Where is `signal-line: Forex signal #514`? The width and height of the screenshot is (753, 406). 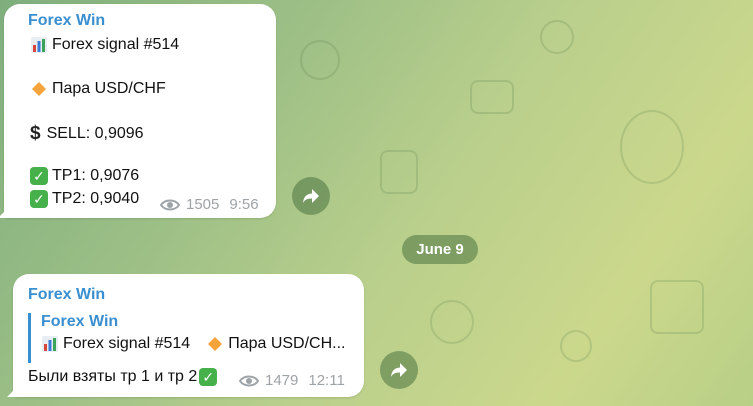
signal-line: Forex signal #514 is located at coordinates (104, 45).